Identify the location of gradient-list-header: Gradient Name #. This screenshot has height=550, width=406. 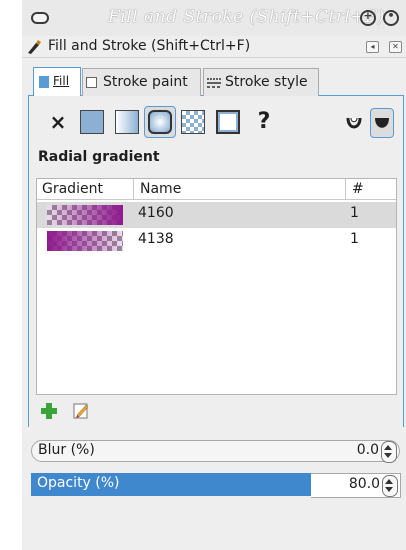
(216, 189).